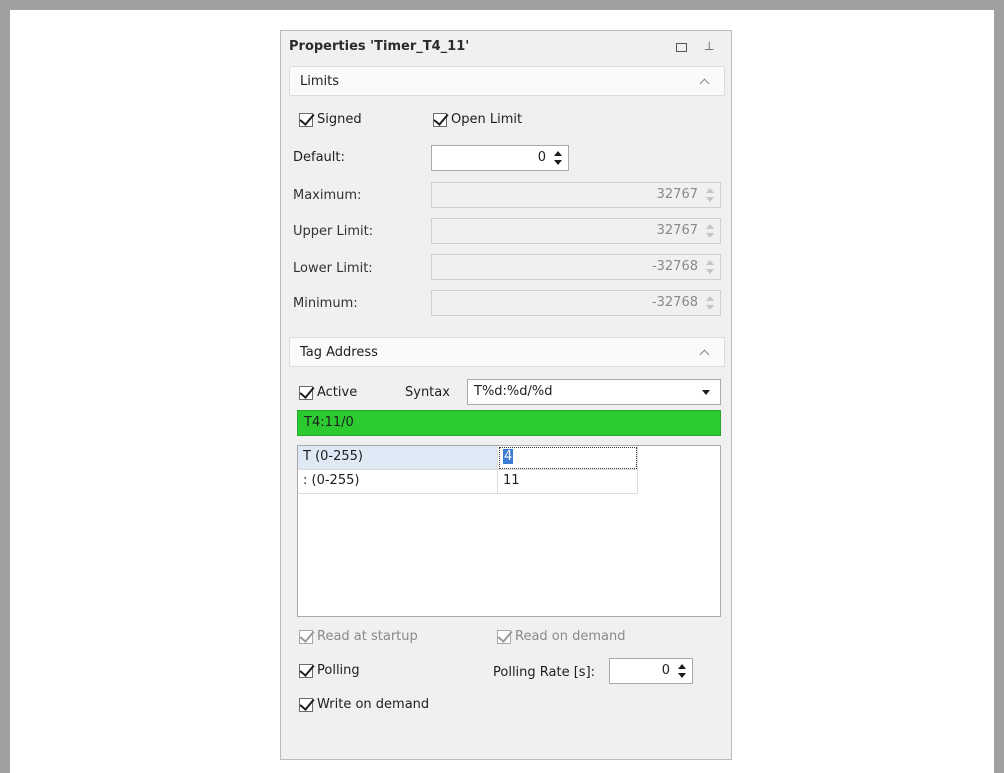 The image size is (1004, 773). What do you see at coordinates (339, 119) in the screenshot?
I see `signed-label: Signed` at bounding box center [339, 119].